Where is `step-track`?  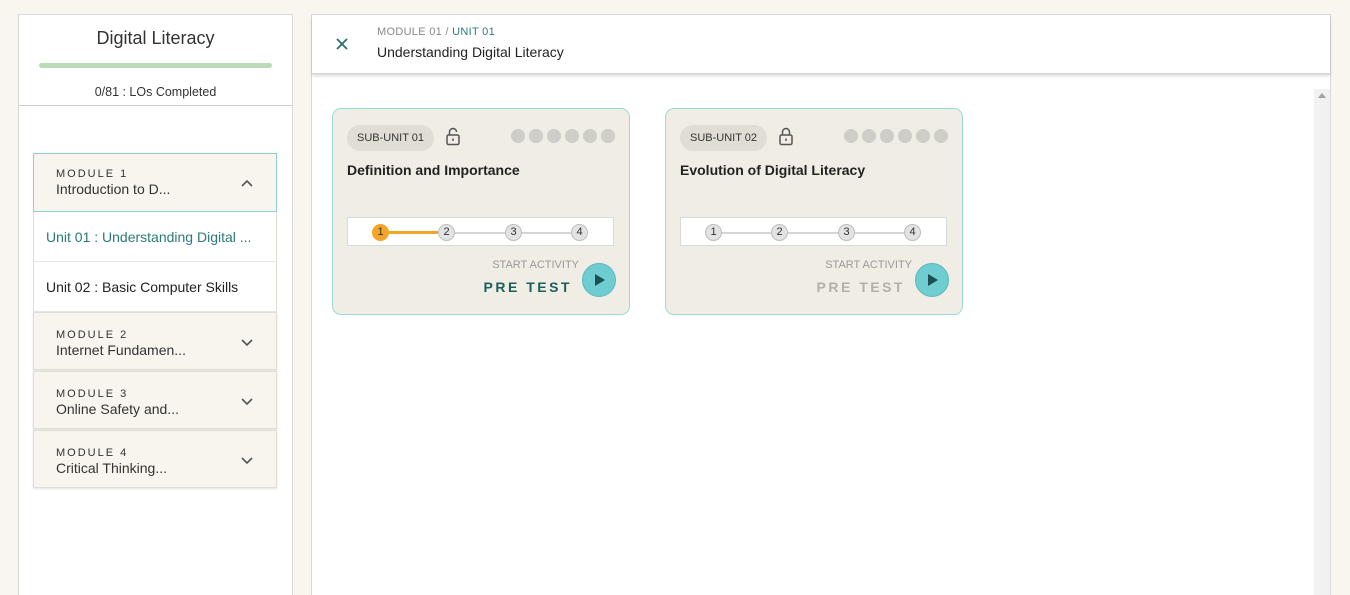
step-track is located at coordinates (813, 233).